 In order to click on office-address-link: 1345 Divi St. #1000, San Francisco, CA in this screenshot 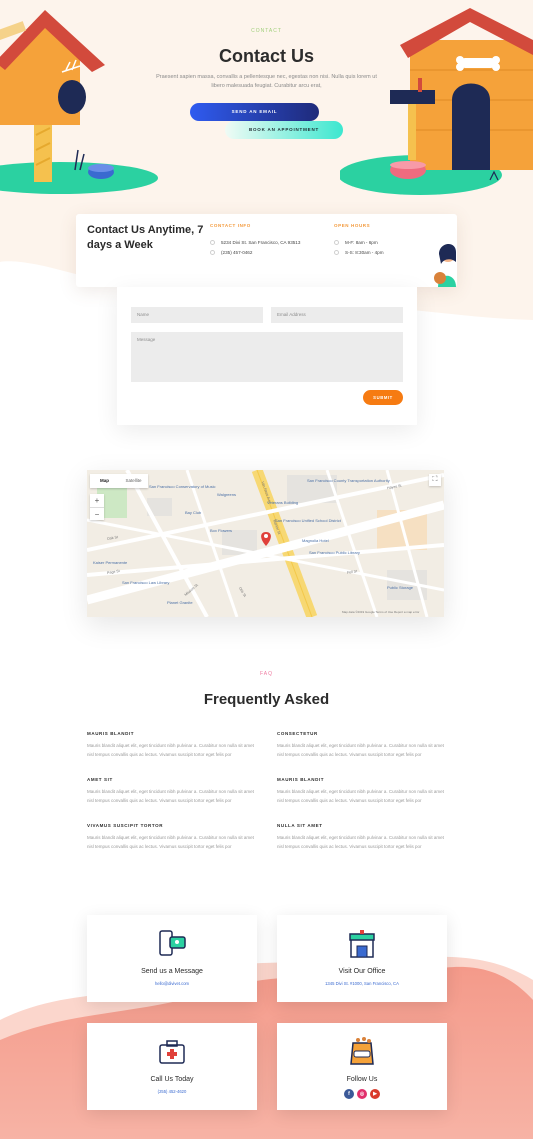, I will do `click(362, 983)`.